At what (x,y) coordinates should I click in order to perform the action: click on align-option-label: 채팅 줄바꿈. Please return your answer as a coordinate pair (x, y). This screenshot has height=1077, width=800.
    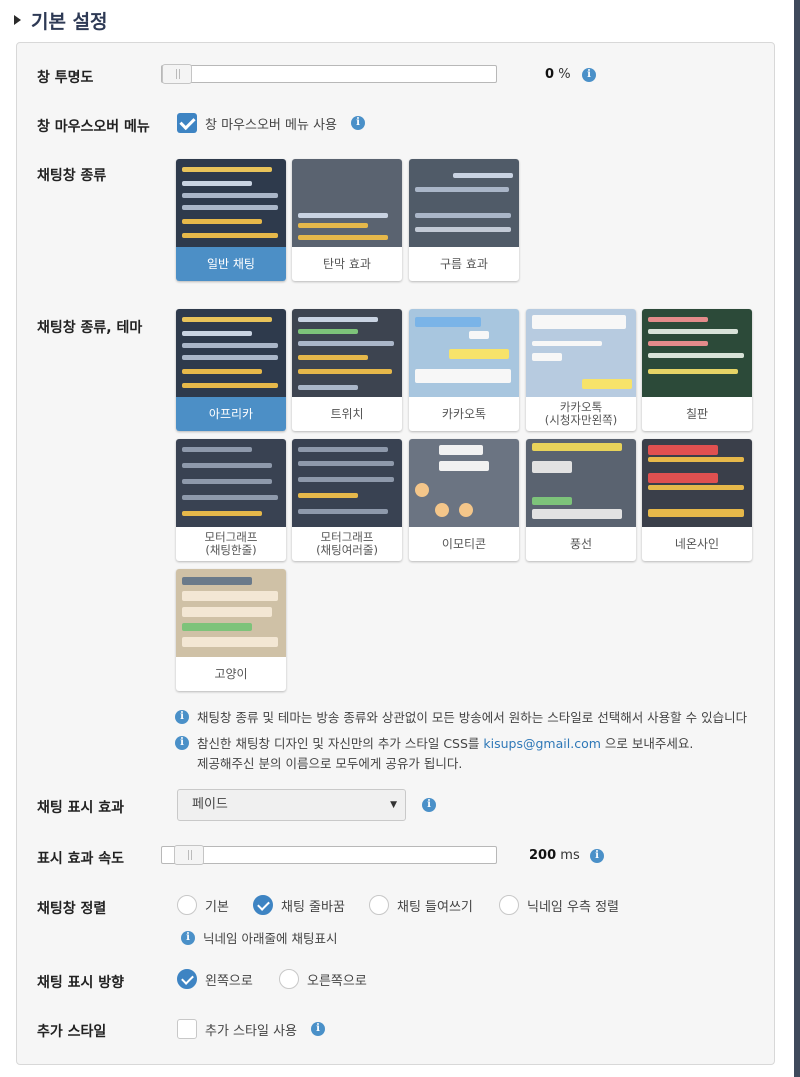
    Looking at the image, I should click on (313, 907).